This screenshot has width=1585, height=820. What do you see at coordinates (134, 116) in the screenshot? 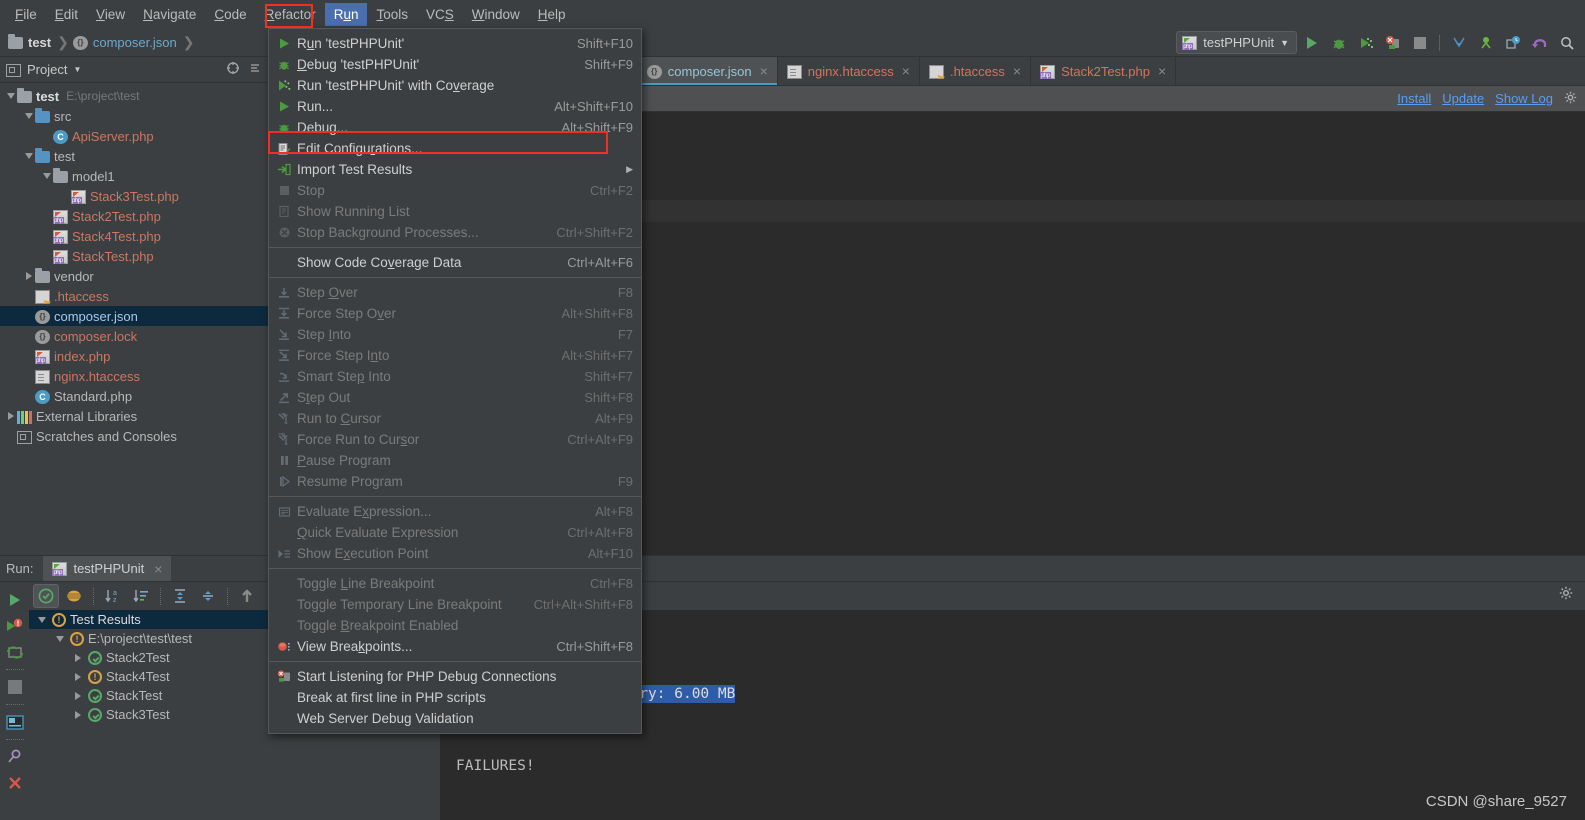
I see `tree-item-src: src` at bounding box center [134, 116].